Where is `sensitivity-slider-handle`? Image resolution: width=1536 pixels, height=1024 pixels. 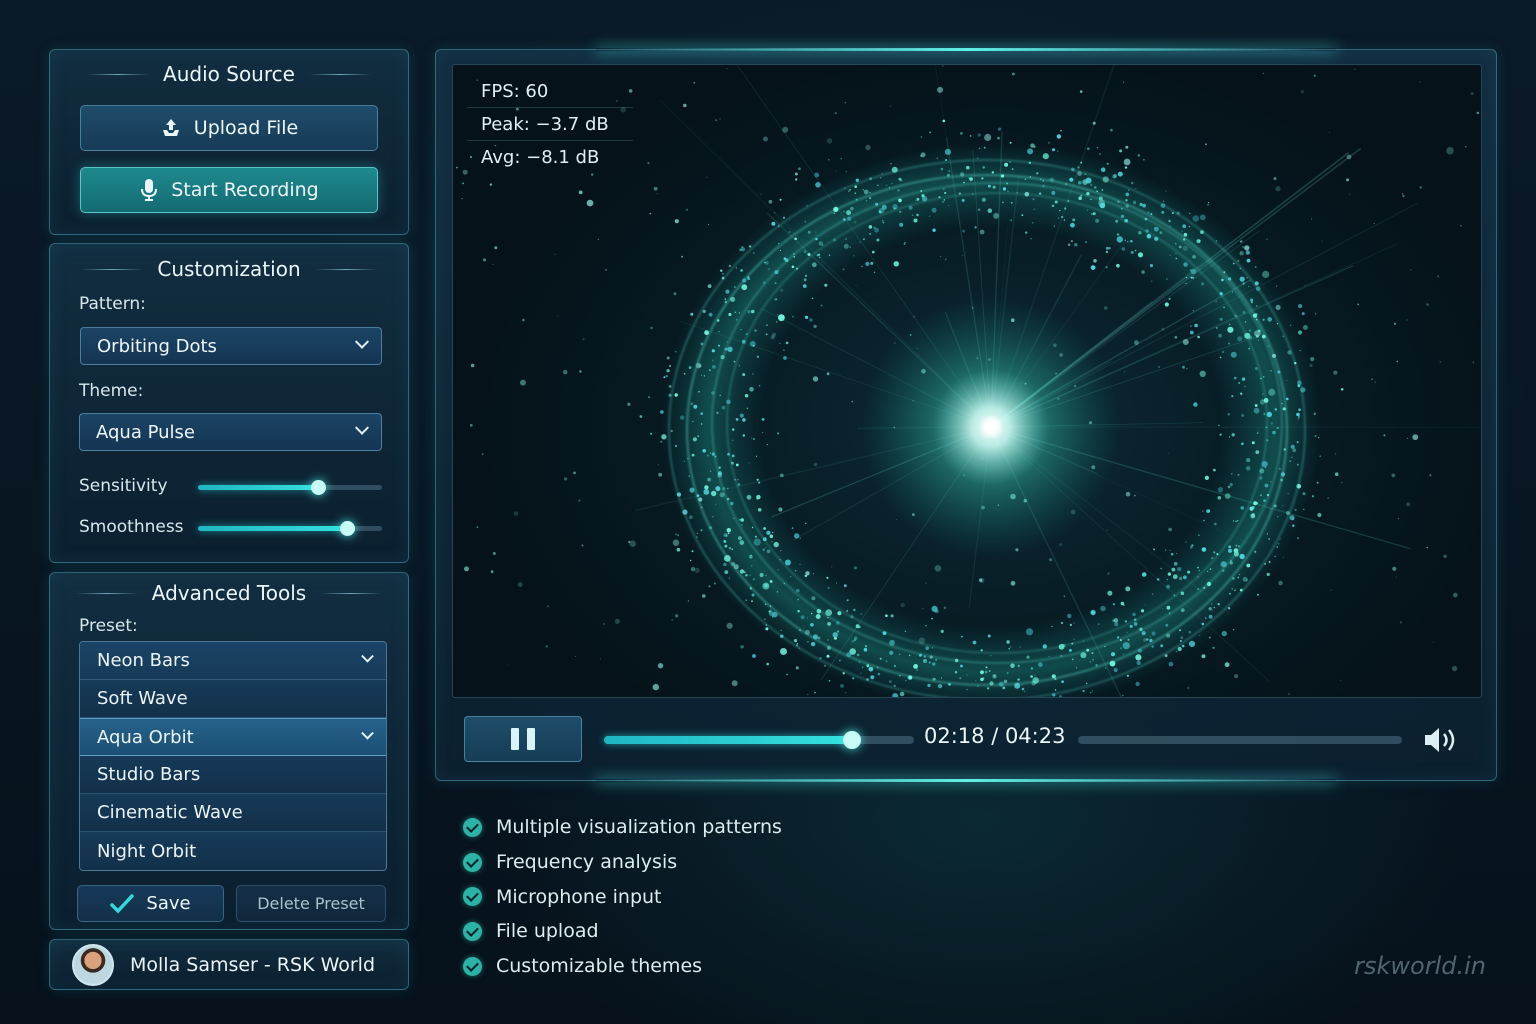
sensitivity-slider-handle is located at coordinates (318, 487).